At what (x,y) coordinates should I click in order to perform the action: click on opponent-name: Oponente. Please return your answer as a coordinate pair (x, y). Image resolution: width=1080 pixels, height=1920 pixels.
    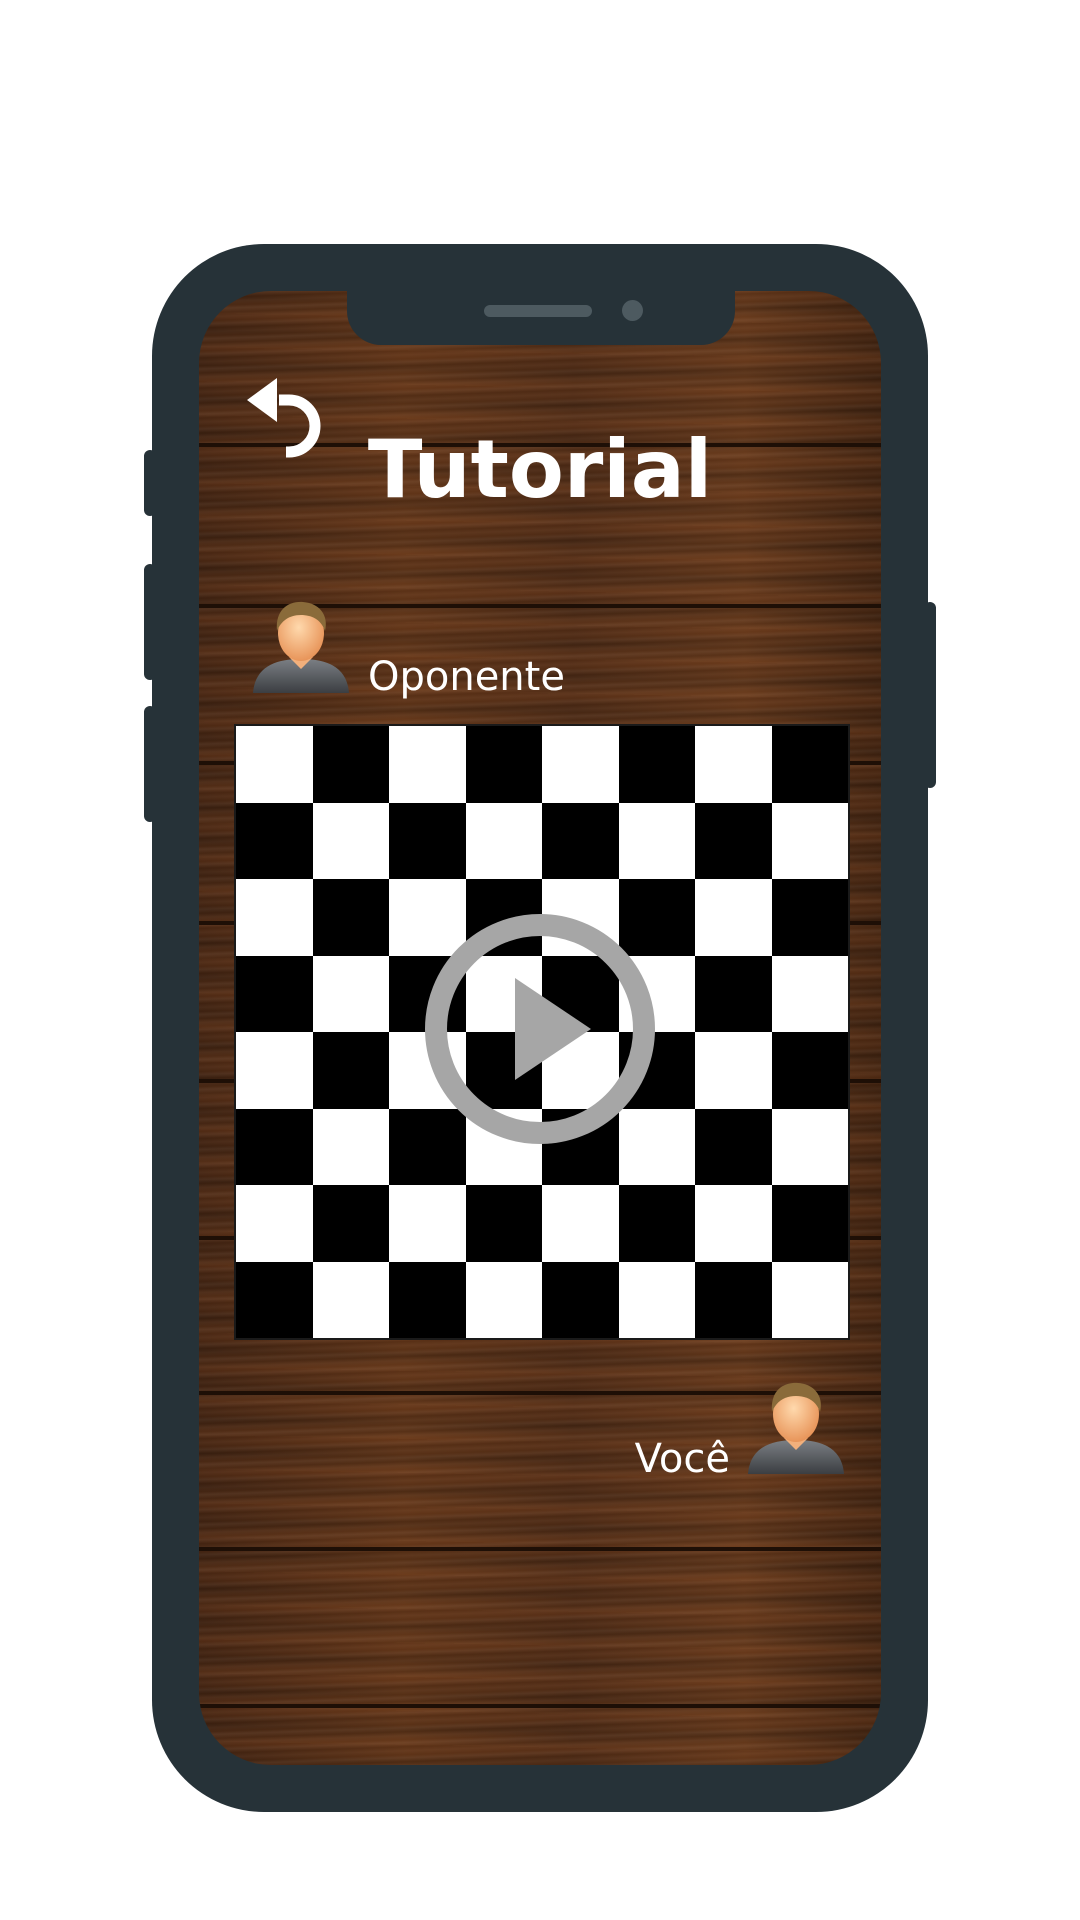
    Looking at the image, I should click on (466, 677).